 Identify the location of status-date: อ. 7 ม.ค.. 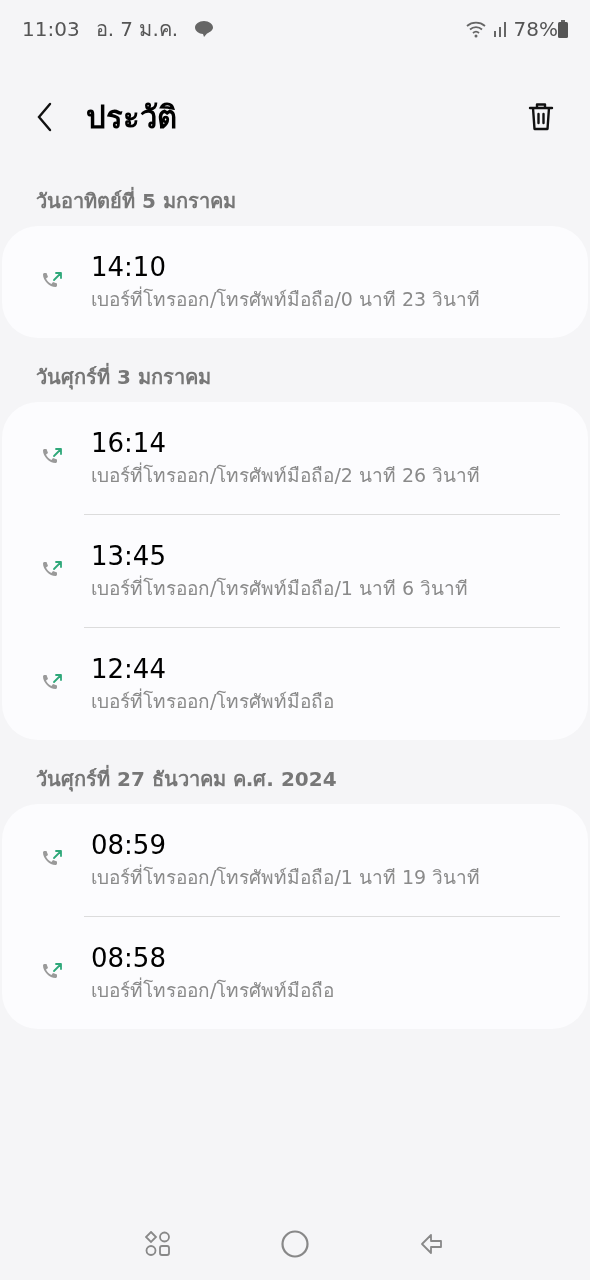
(137, 29).